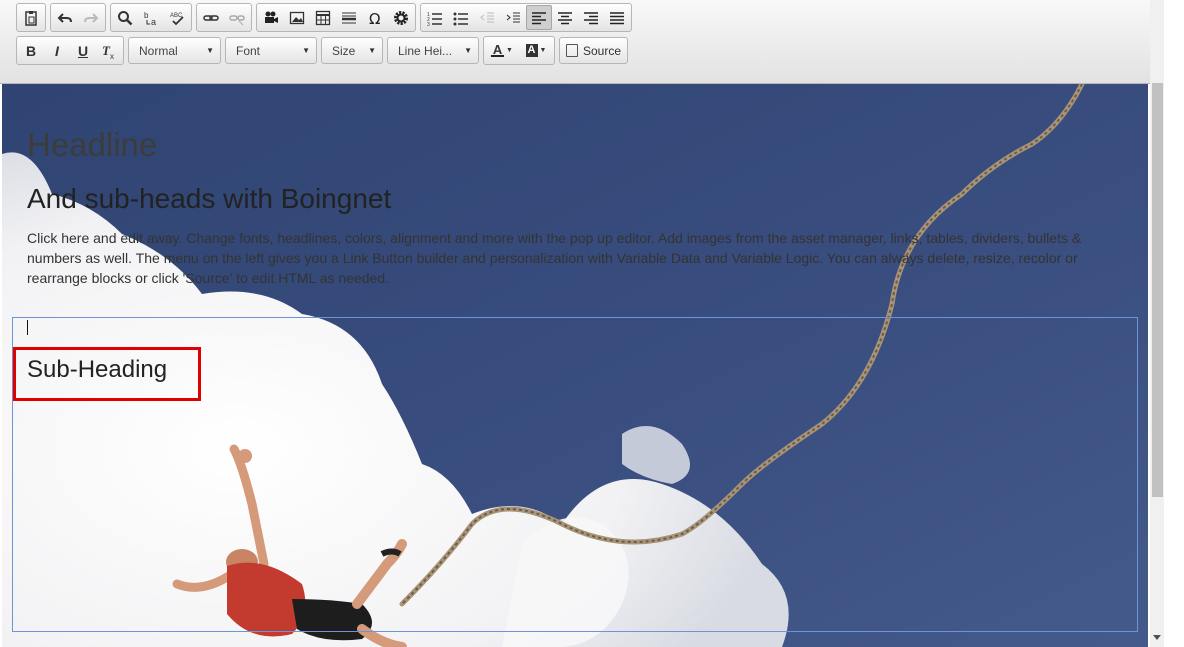 The image size is (1184, 647). I want to click on image-icon, so click(297, 17).